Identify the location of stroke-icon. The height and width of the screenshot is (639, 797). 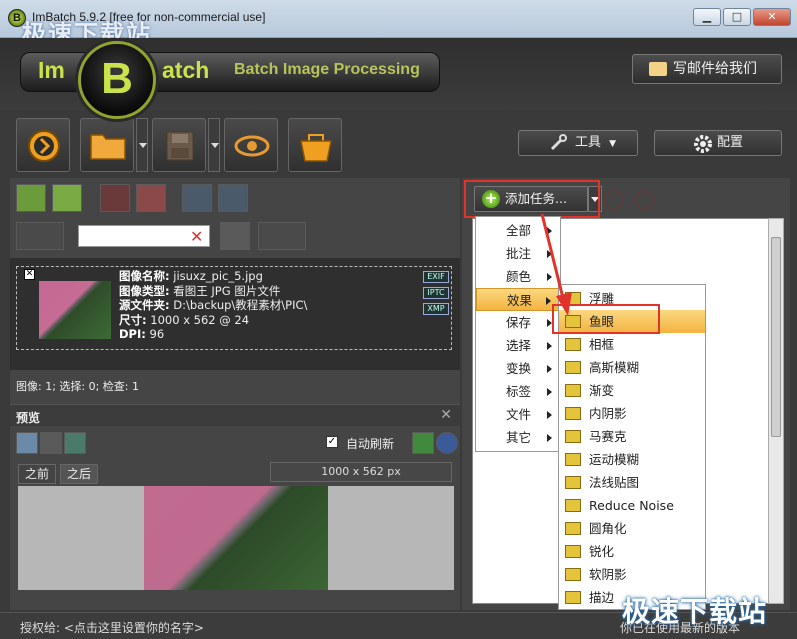
(573, 597).